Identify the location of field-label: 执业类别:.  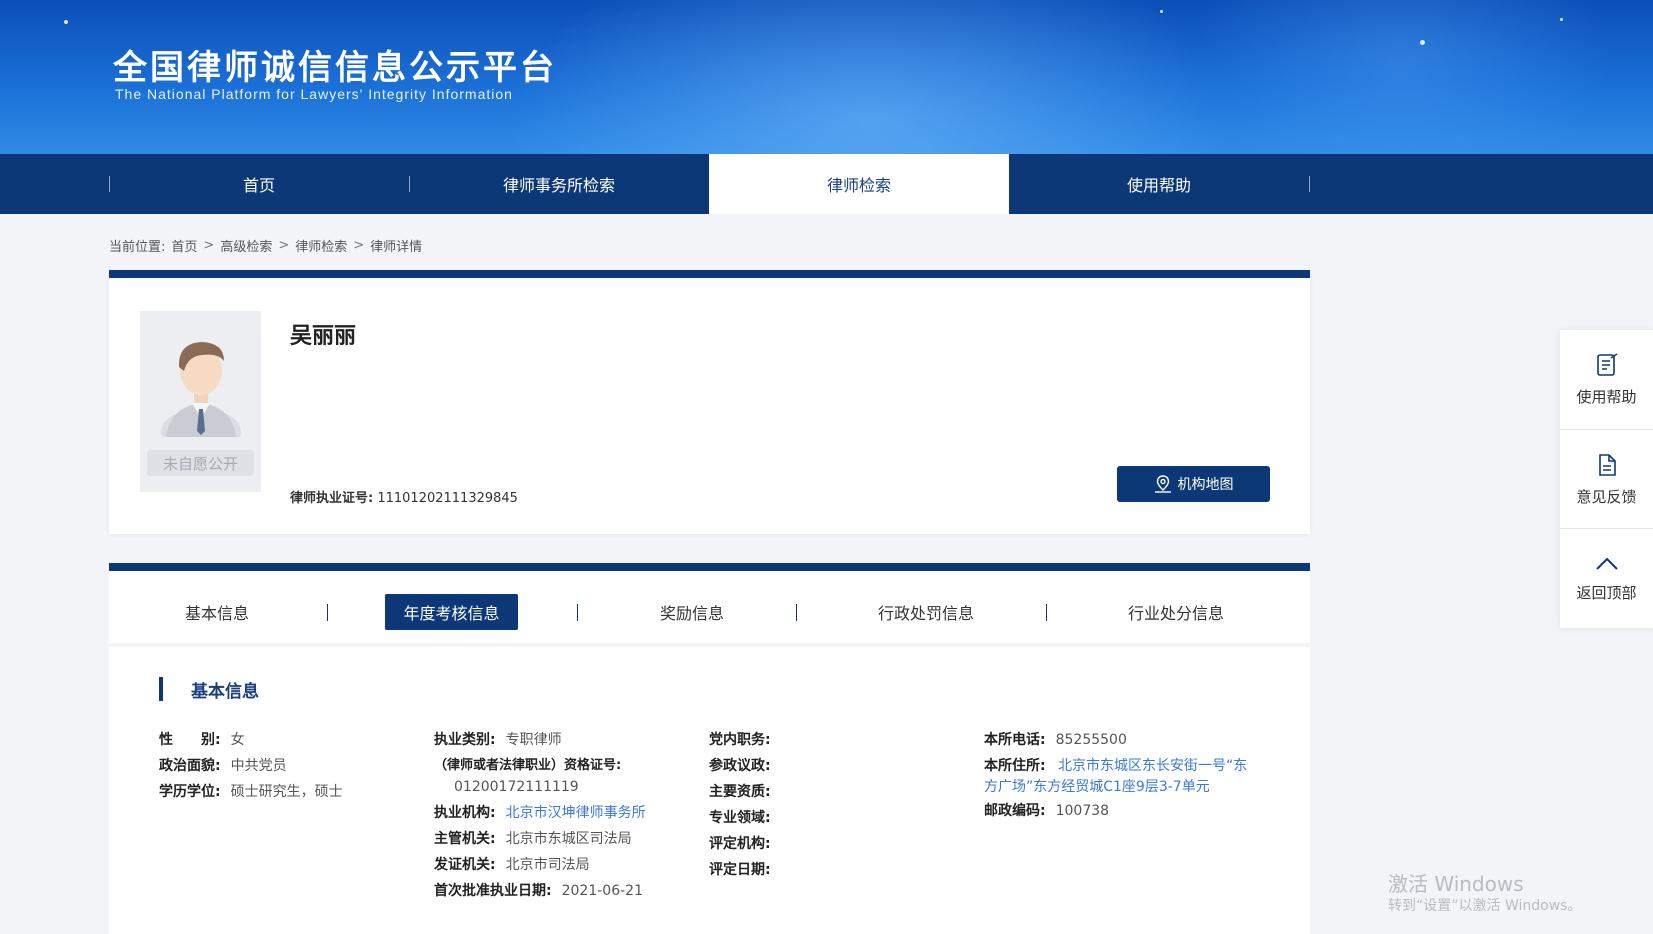
(465, 740).